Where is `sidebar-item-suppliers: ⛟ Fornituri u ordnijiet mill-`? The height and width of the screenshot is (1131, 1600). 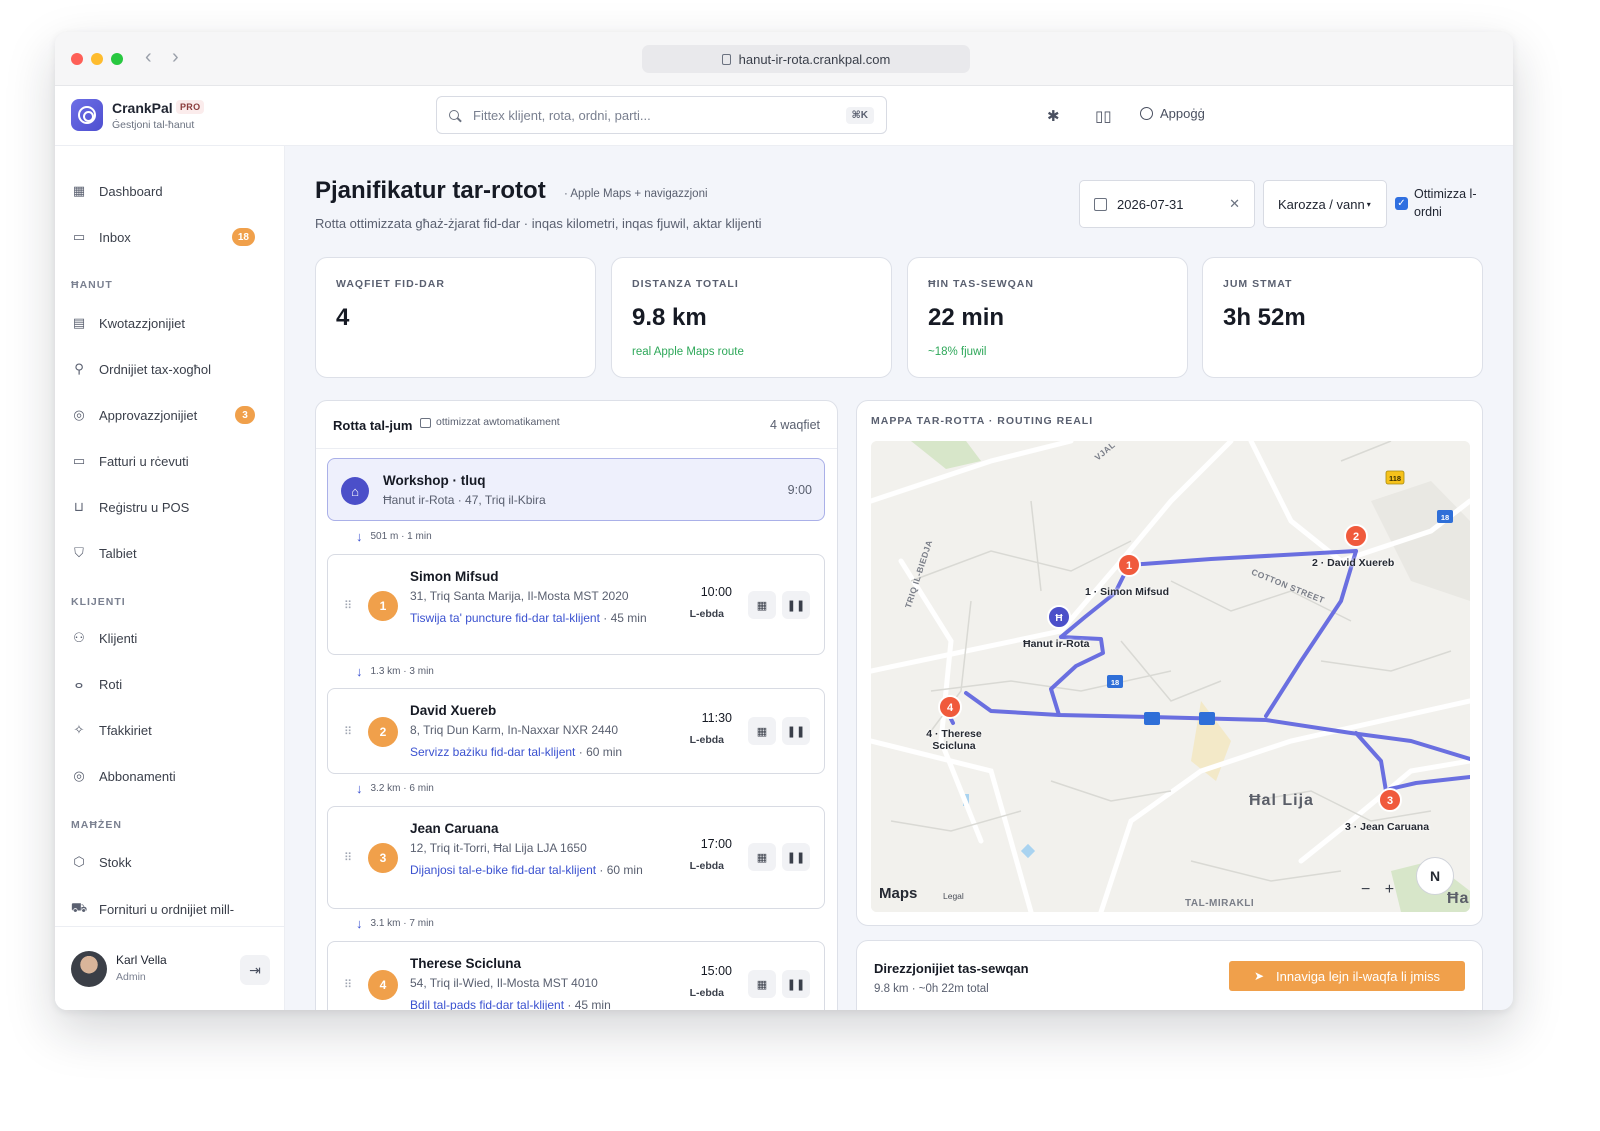
sidebar-item-suppliers: ⛟ Fornituri u ordnijiet mill- is located at coordinates (170, 909).